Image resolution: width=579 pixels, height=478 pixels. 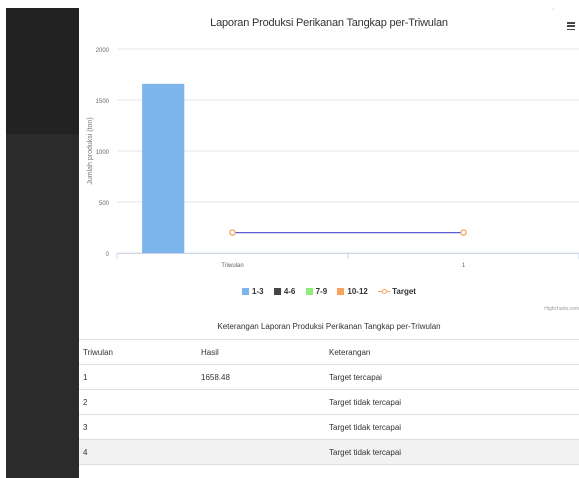 What do you see at coordinates (289, 292) in the screenshot?
I see `legend-label: 4-6` at bounding box center [289, 292].